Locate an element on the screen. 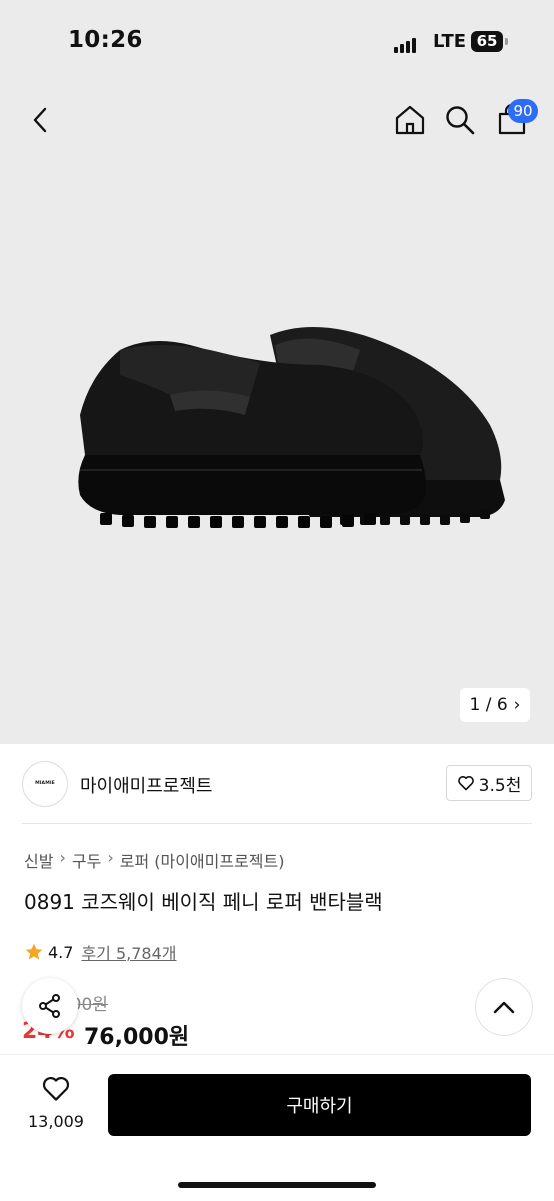  sale-price: 76,000원 is located at coordinates (137, 1037).